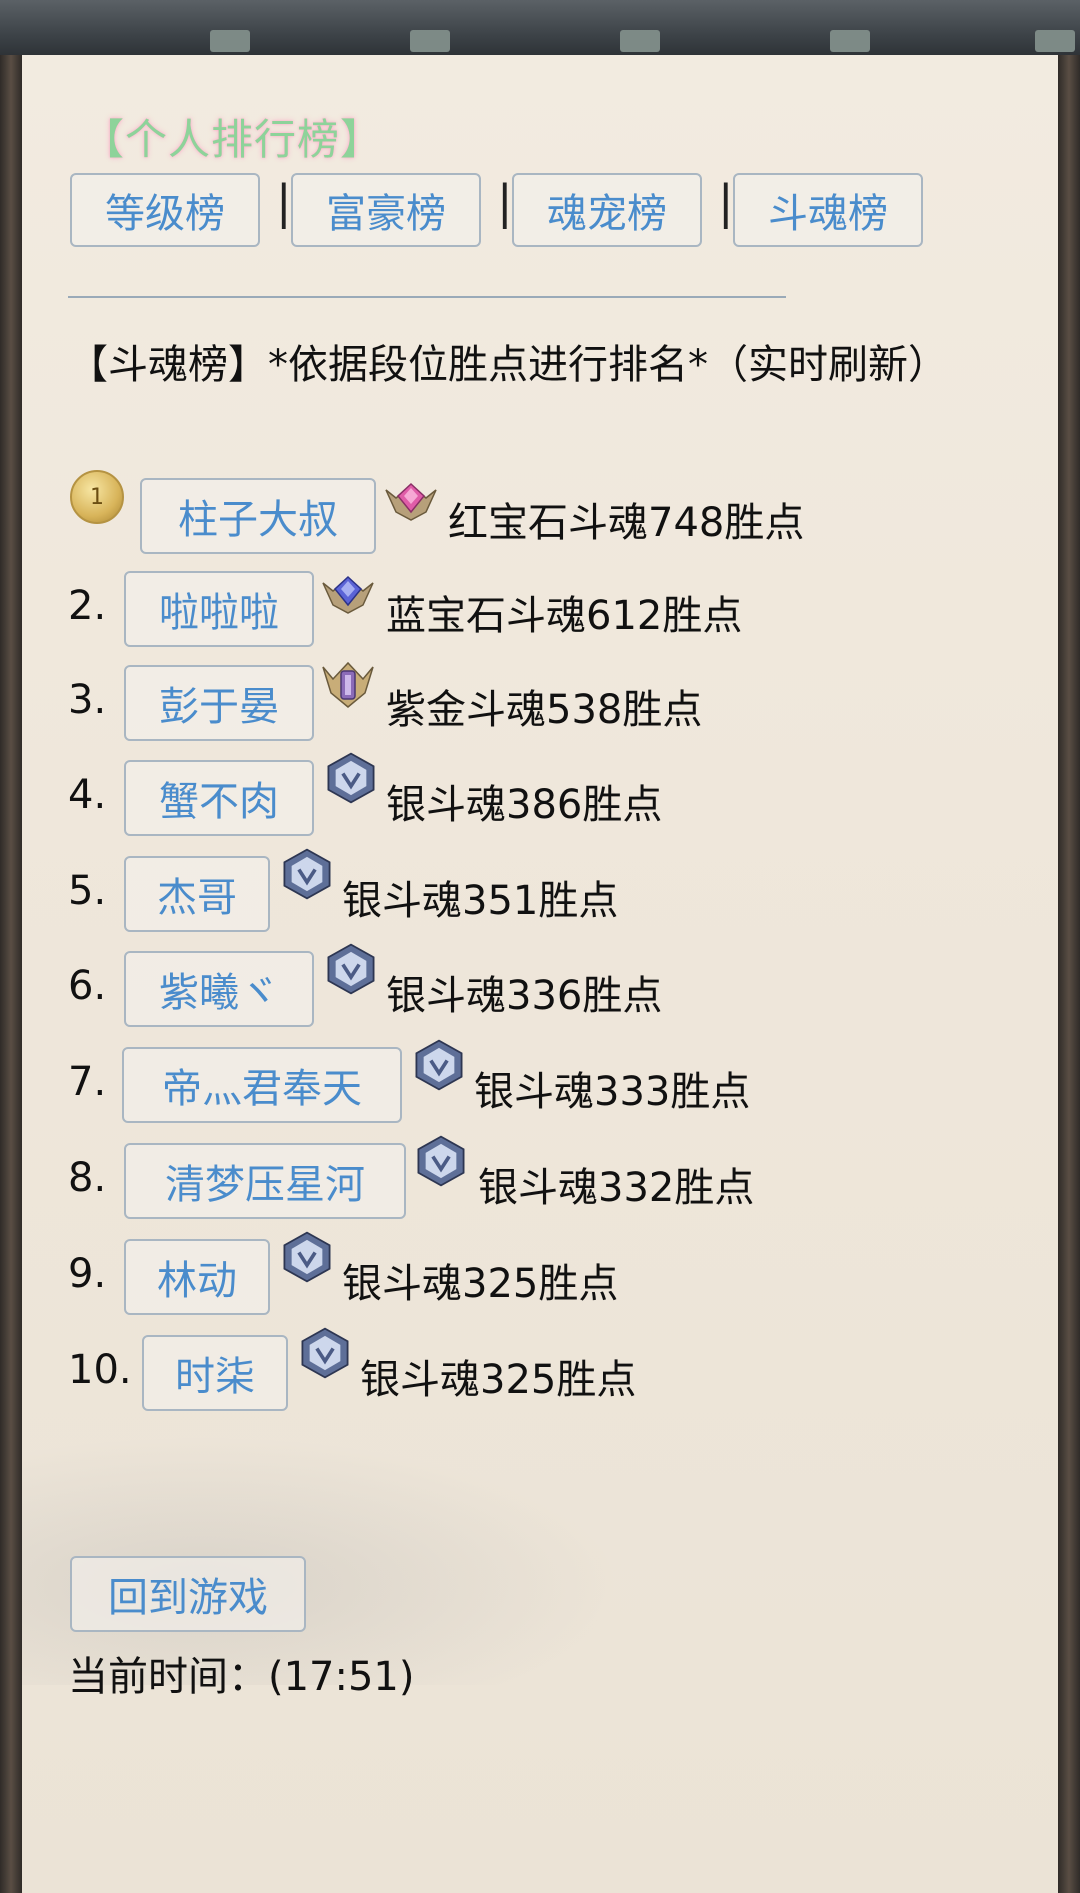 Image resolution: width=1080 pixels, height=1893 pixels. Describe the element at coordinates (427, 297) in the screenshot. I see `divider` at that location.